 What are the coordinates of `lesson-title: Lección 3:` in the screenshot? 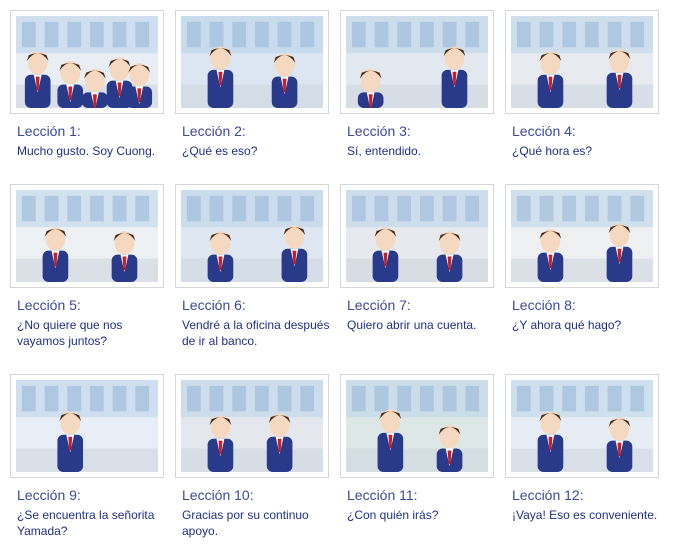 It's located at (379, 131).